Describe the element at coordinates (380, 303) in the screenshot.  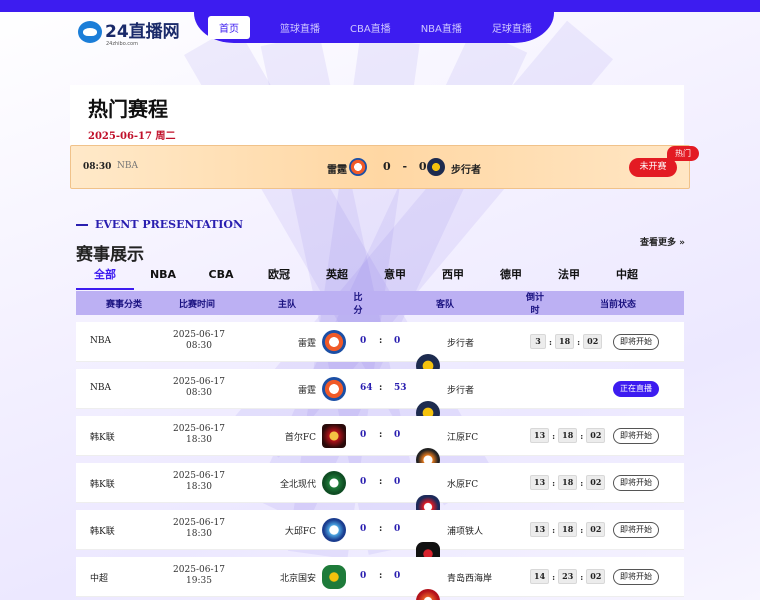
I see `table-header: 赛事分类 比赛时间 主队 比分 客队 倒计时 当前状态` at that location.